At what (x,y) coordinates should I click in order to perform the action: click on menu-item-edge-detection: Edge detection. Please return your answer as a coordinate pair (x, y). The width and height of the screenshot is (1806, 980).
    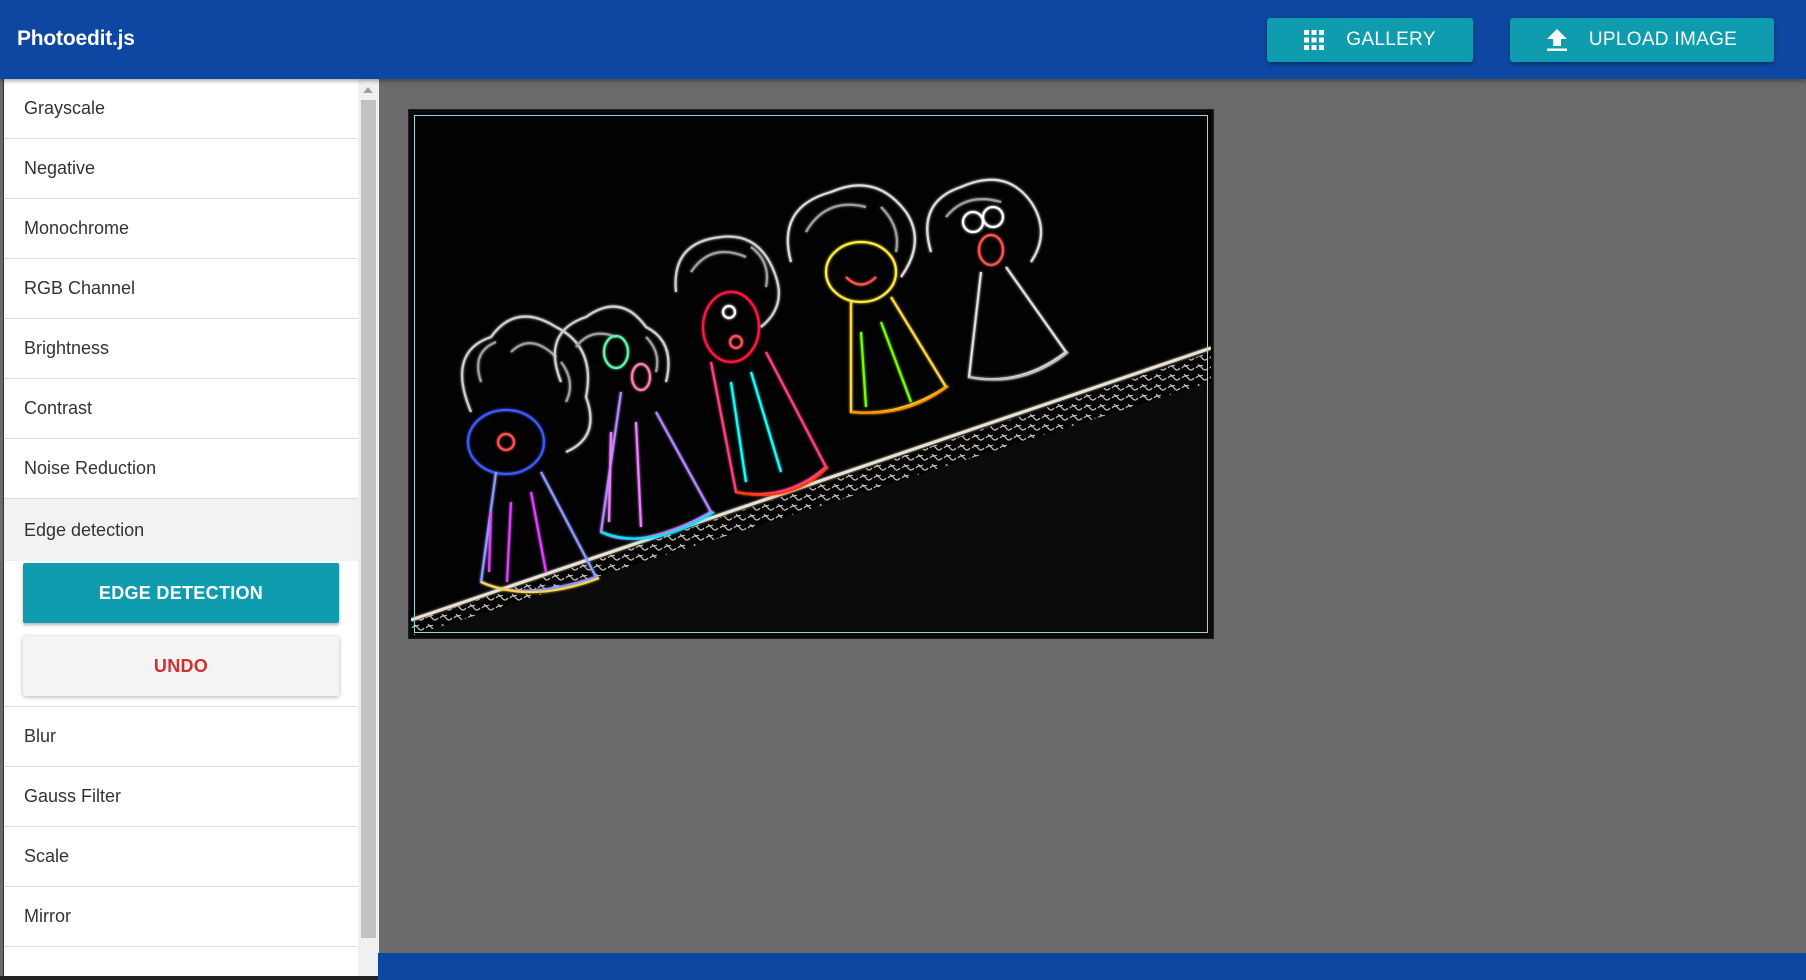
    Looking at the image, I should click on (181, 530).